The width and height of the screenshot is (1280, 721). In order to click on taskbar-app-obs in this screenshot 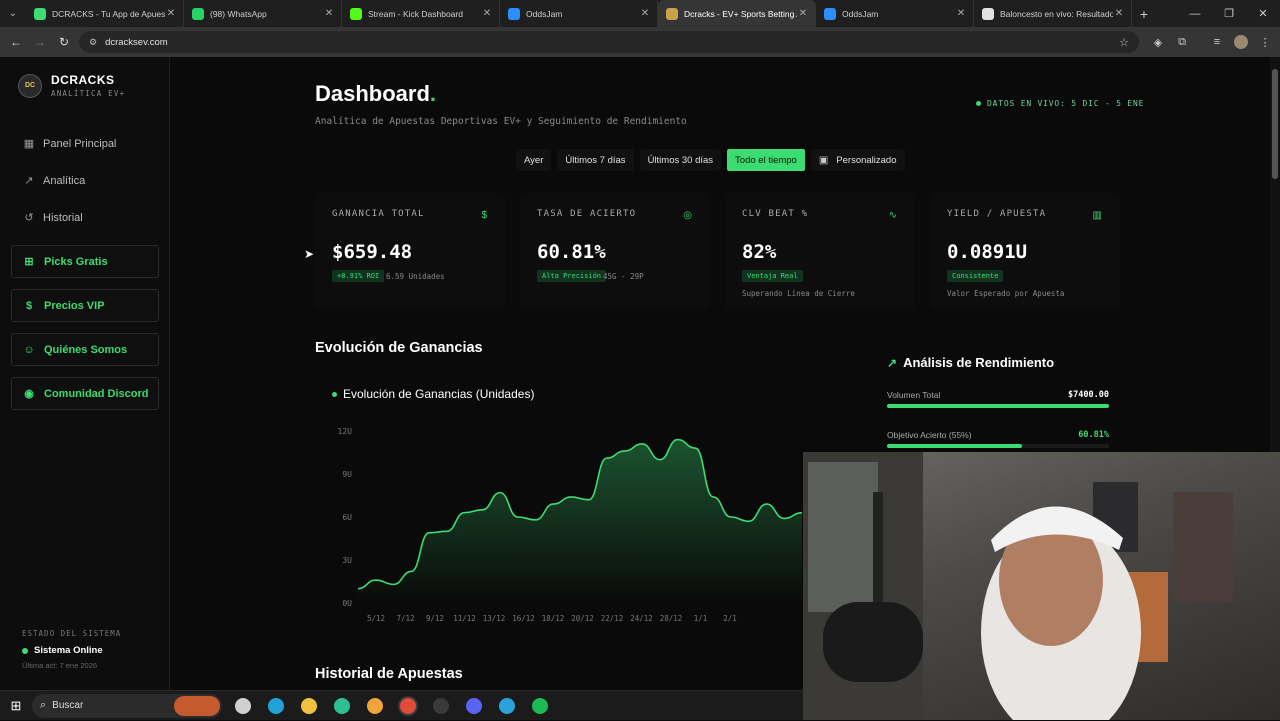, I will do `click(440, 706)`.